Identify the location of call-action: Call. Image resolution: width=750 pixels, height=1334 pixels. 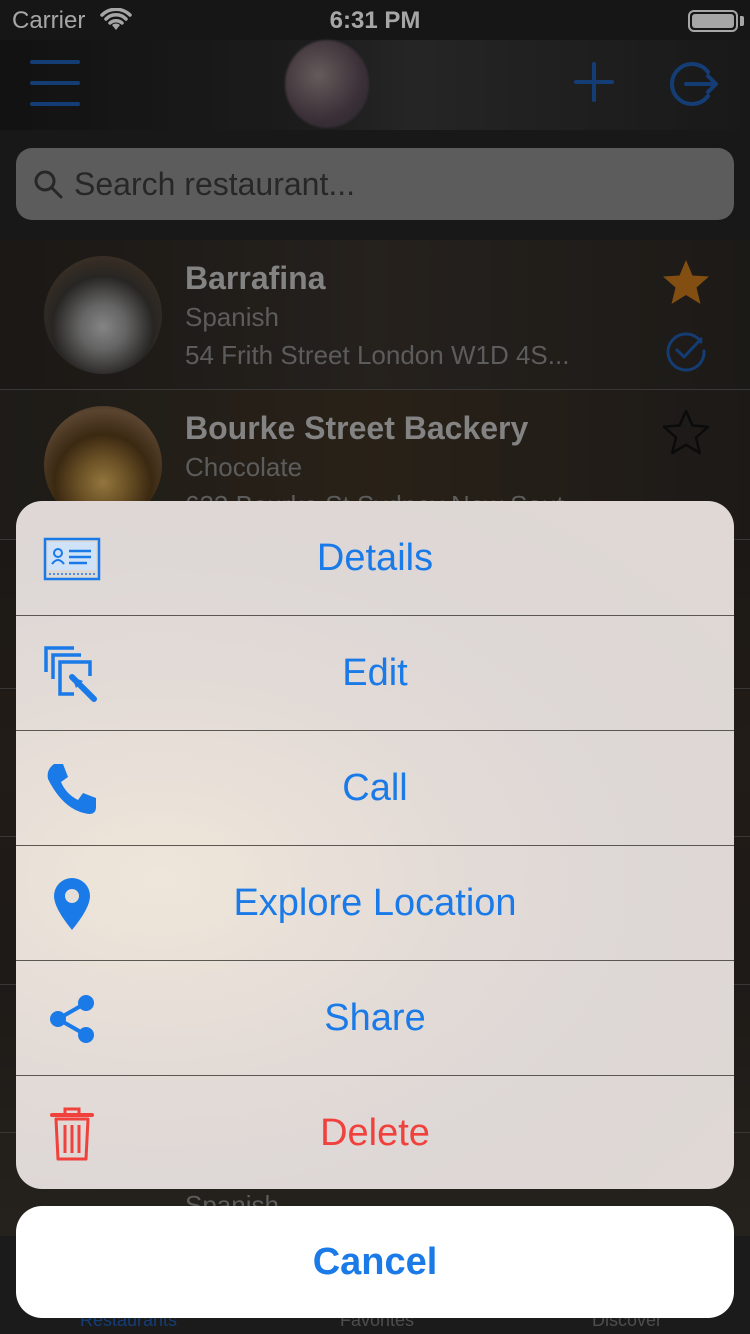
(375, 788).